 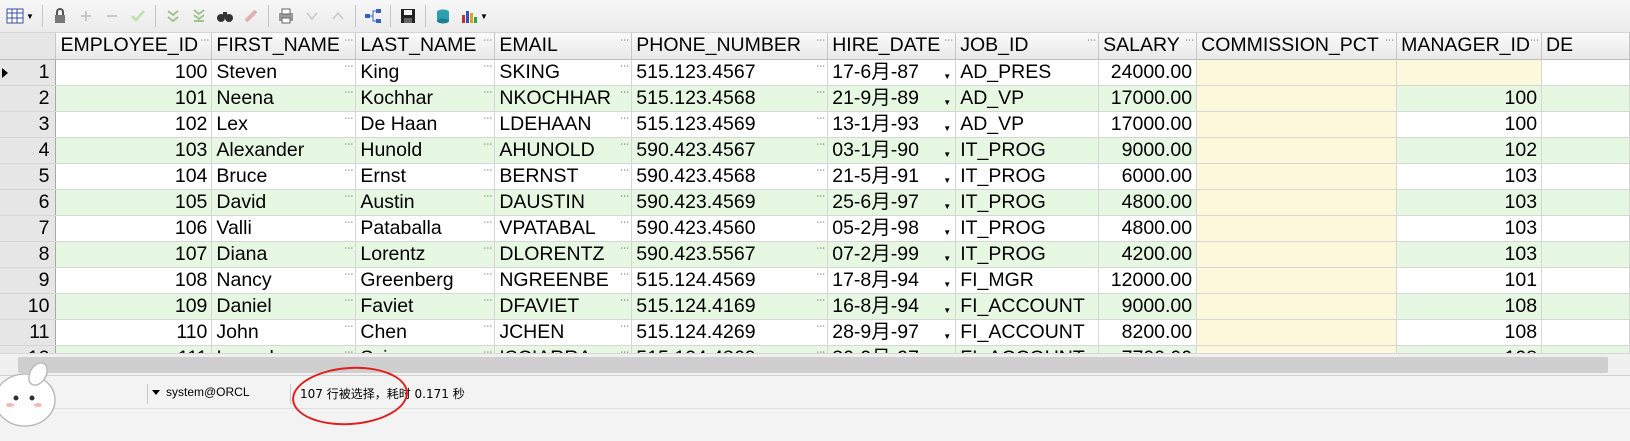 I want to click on table-cell: Ernst ⋯, so click(x=425, y=176).